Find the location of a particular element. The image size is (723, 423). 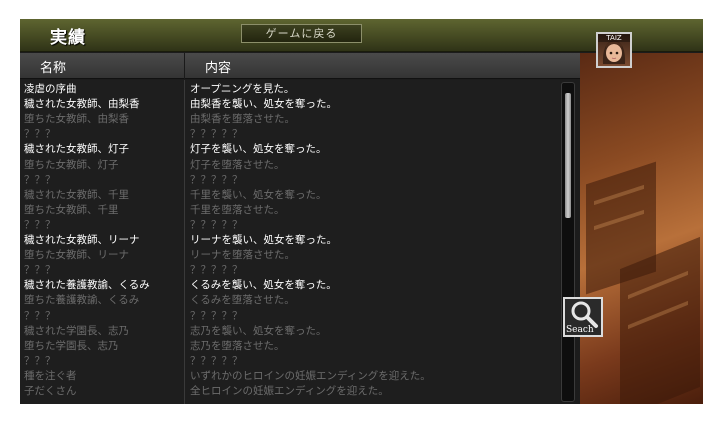

achievement-row: 凌虐の序曲 オープニングを見た。 is located at coordinates (290, 89).